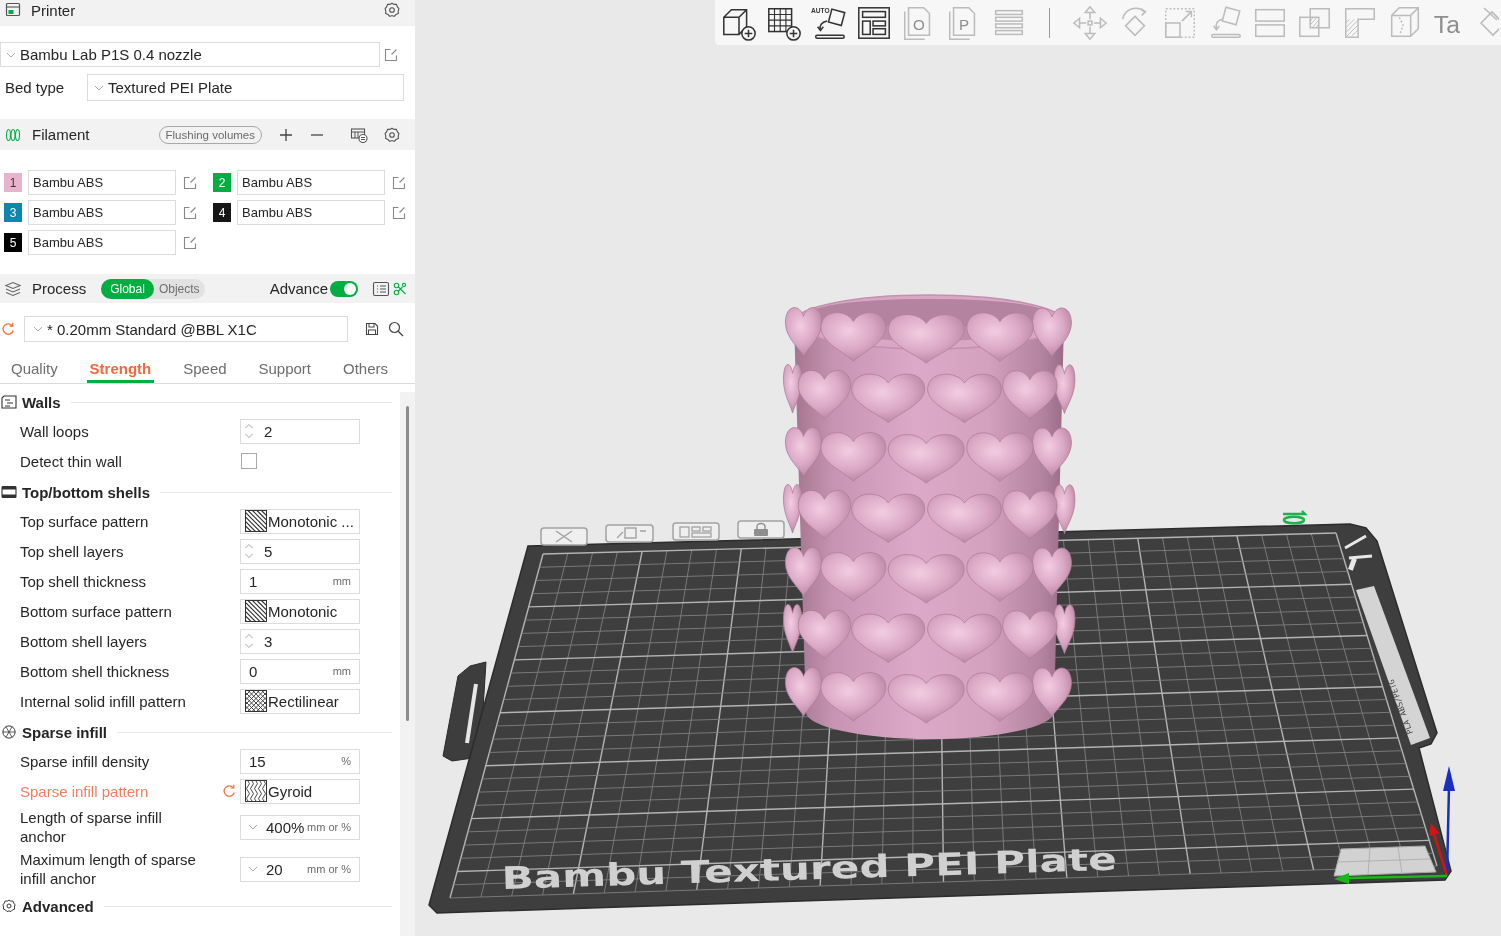 The image size is (1501, 936). I want to click on settings-tab: Others, so click(365, 369).